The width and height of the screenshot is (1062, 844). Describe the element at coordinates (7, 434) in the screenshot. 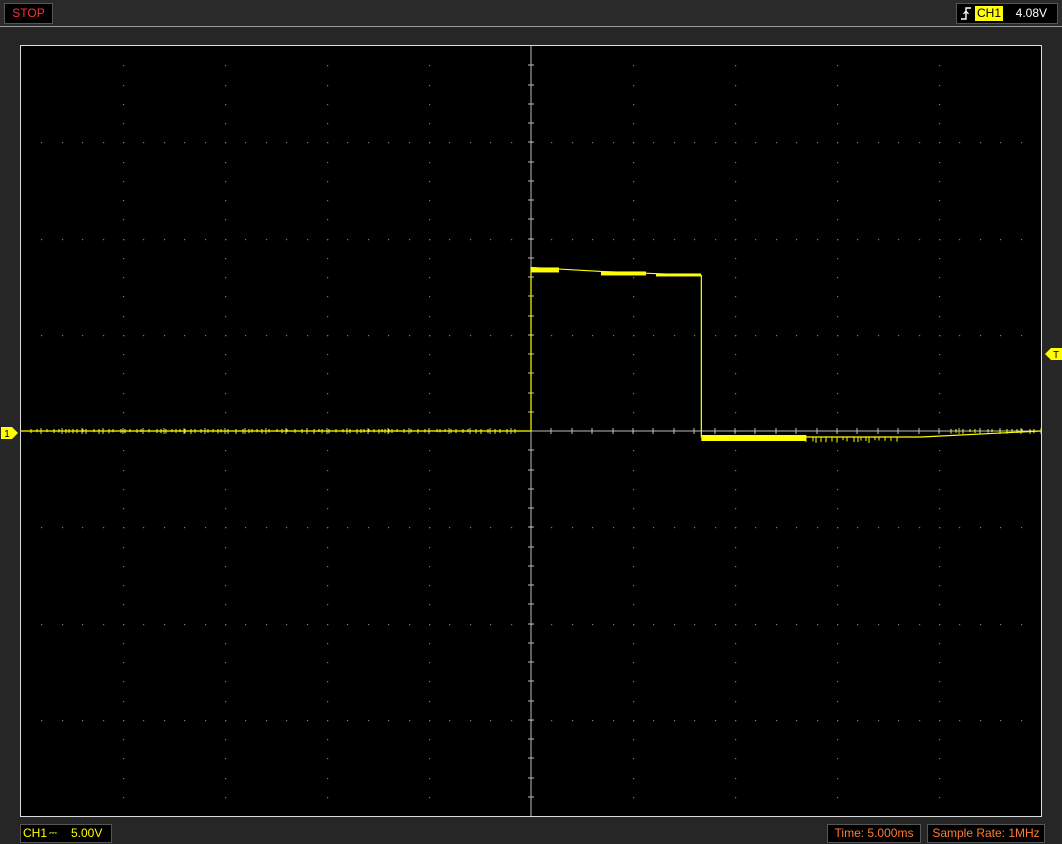

I see `ch1-marker-label: 1` at that location.